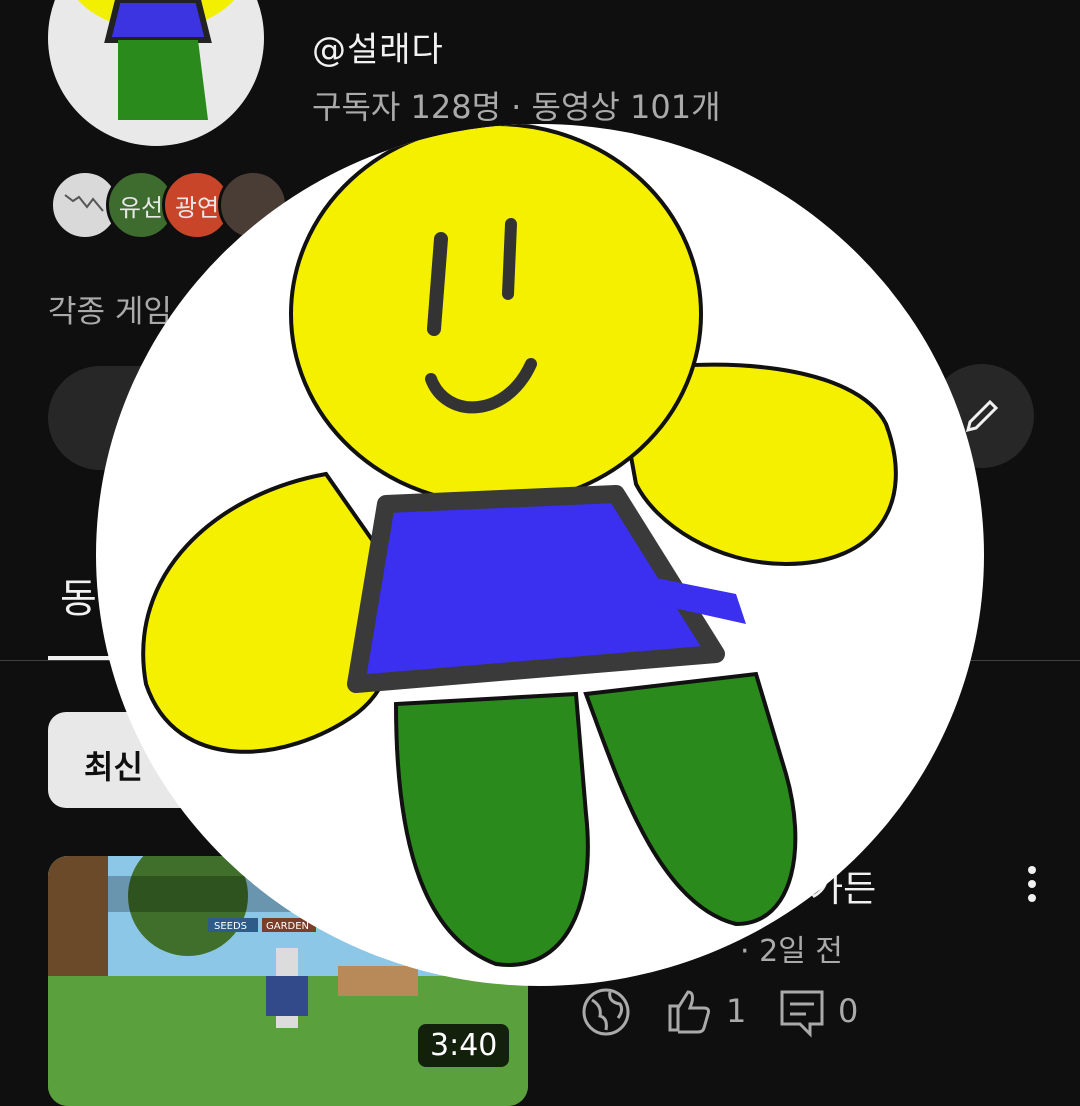 This screenshot has height=1106, width=1080. Describe the element at coordinates (78, 595) in the screenshot. I see `tab-videos: 동` at that location.